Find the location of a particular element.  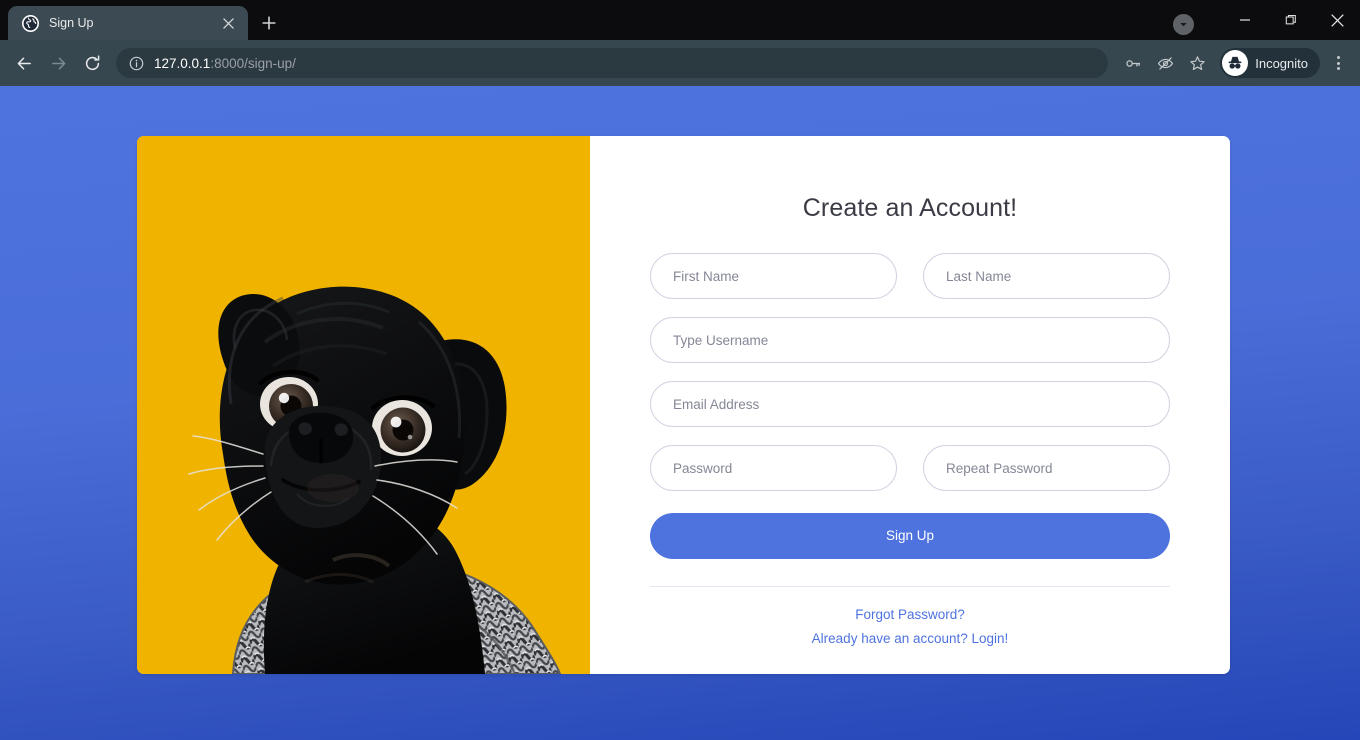

last-name-placeholder: Last Name is located at coordinates (979, 276).